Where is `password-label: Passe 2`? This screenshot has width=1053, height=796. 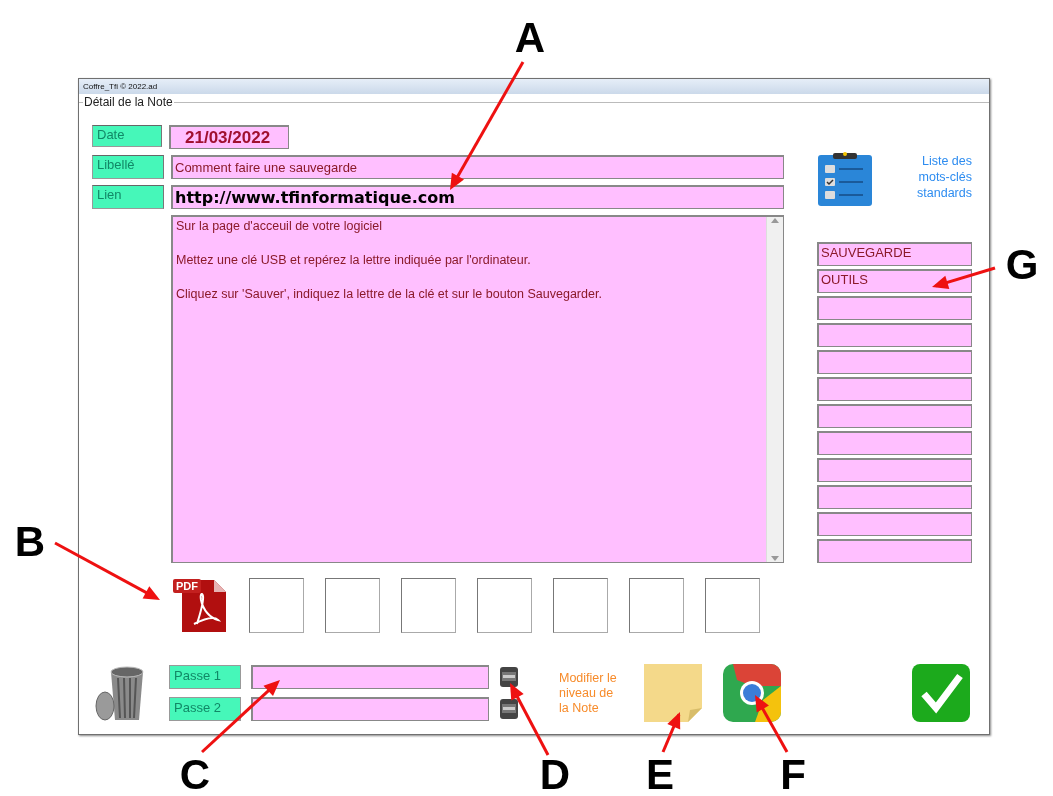
password-label: Passe 2 is located at coordinates (205, 709).